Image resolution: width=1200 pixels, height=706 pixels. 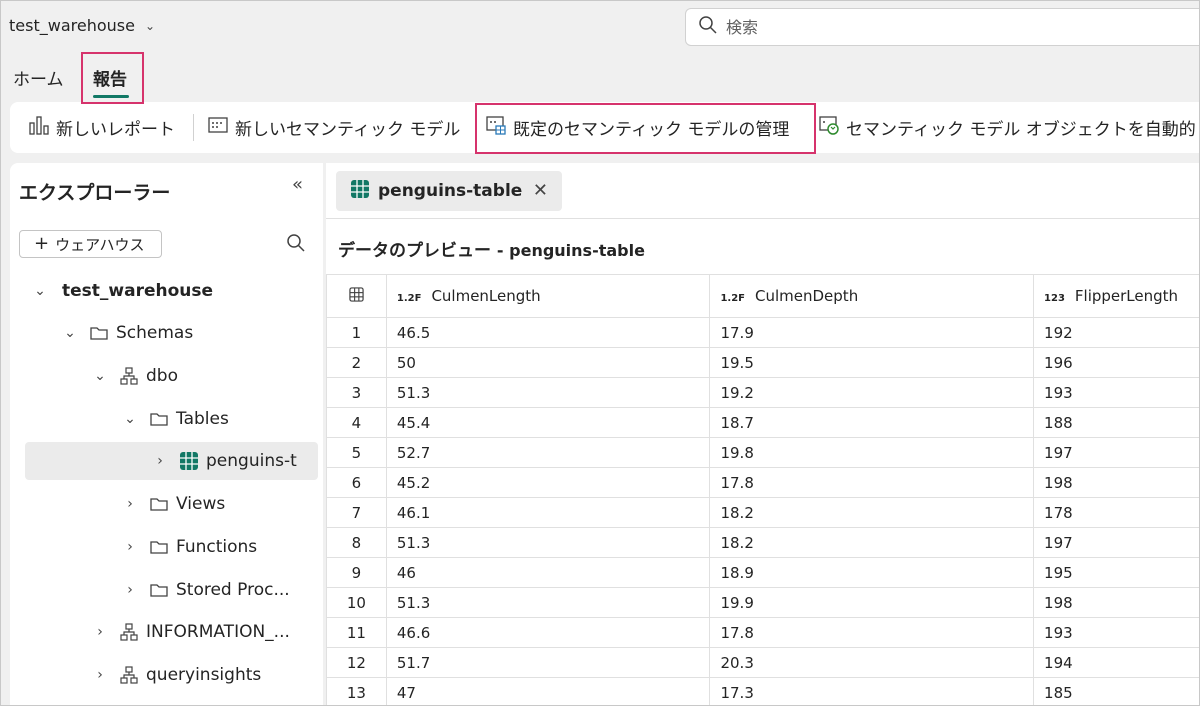 I want to click on row-number: 12, so click(x=356, y=662).